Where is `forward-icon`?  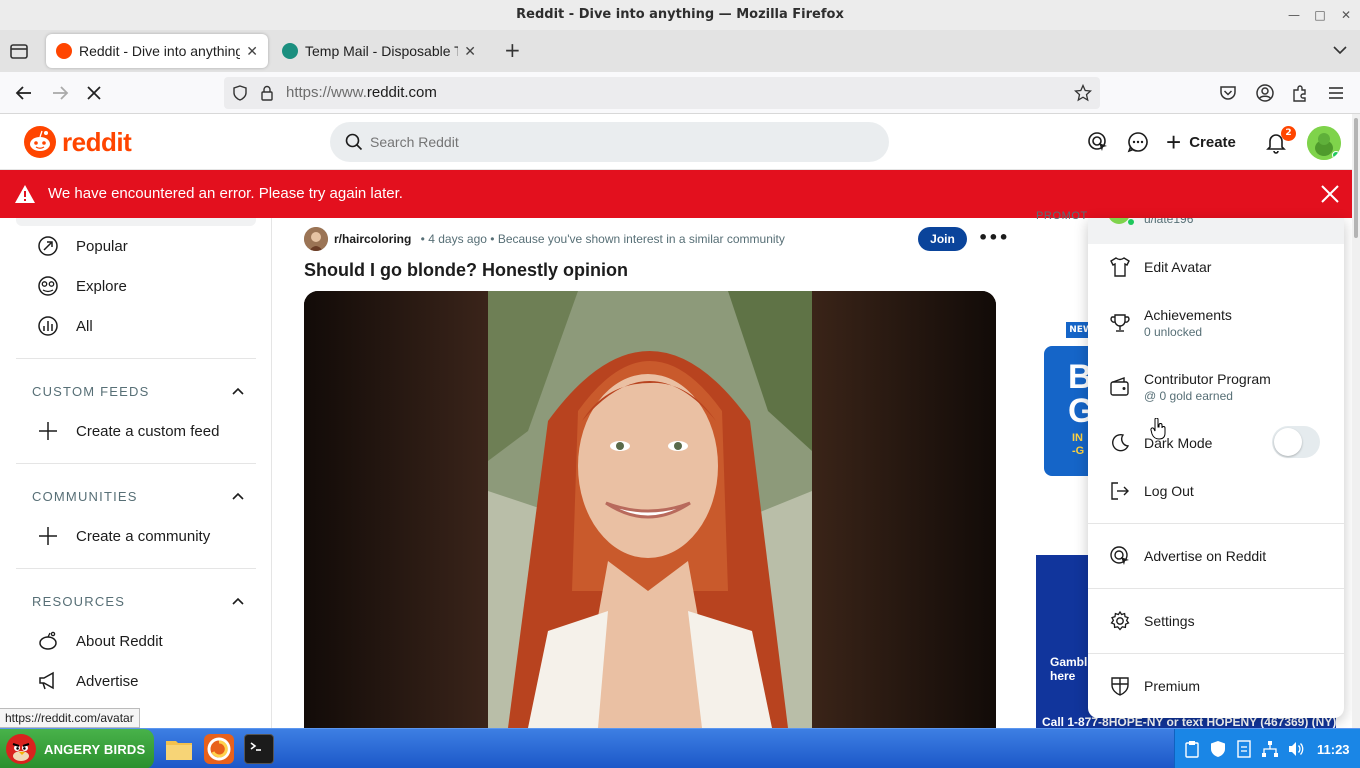
forward-icon is located at coordinates (60, 93).